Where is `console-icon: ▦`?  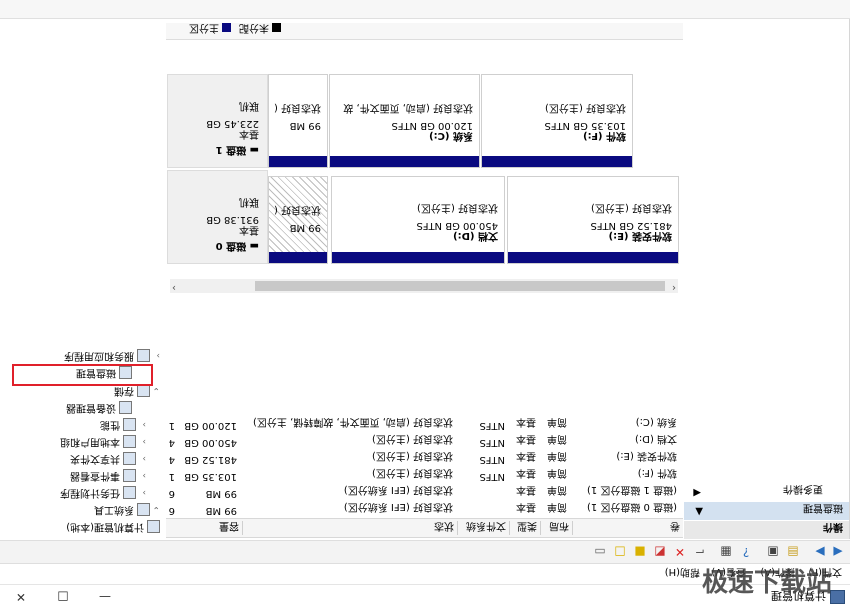 console-icon: ▦ is located at coordinates (726, 552).